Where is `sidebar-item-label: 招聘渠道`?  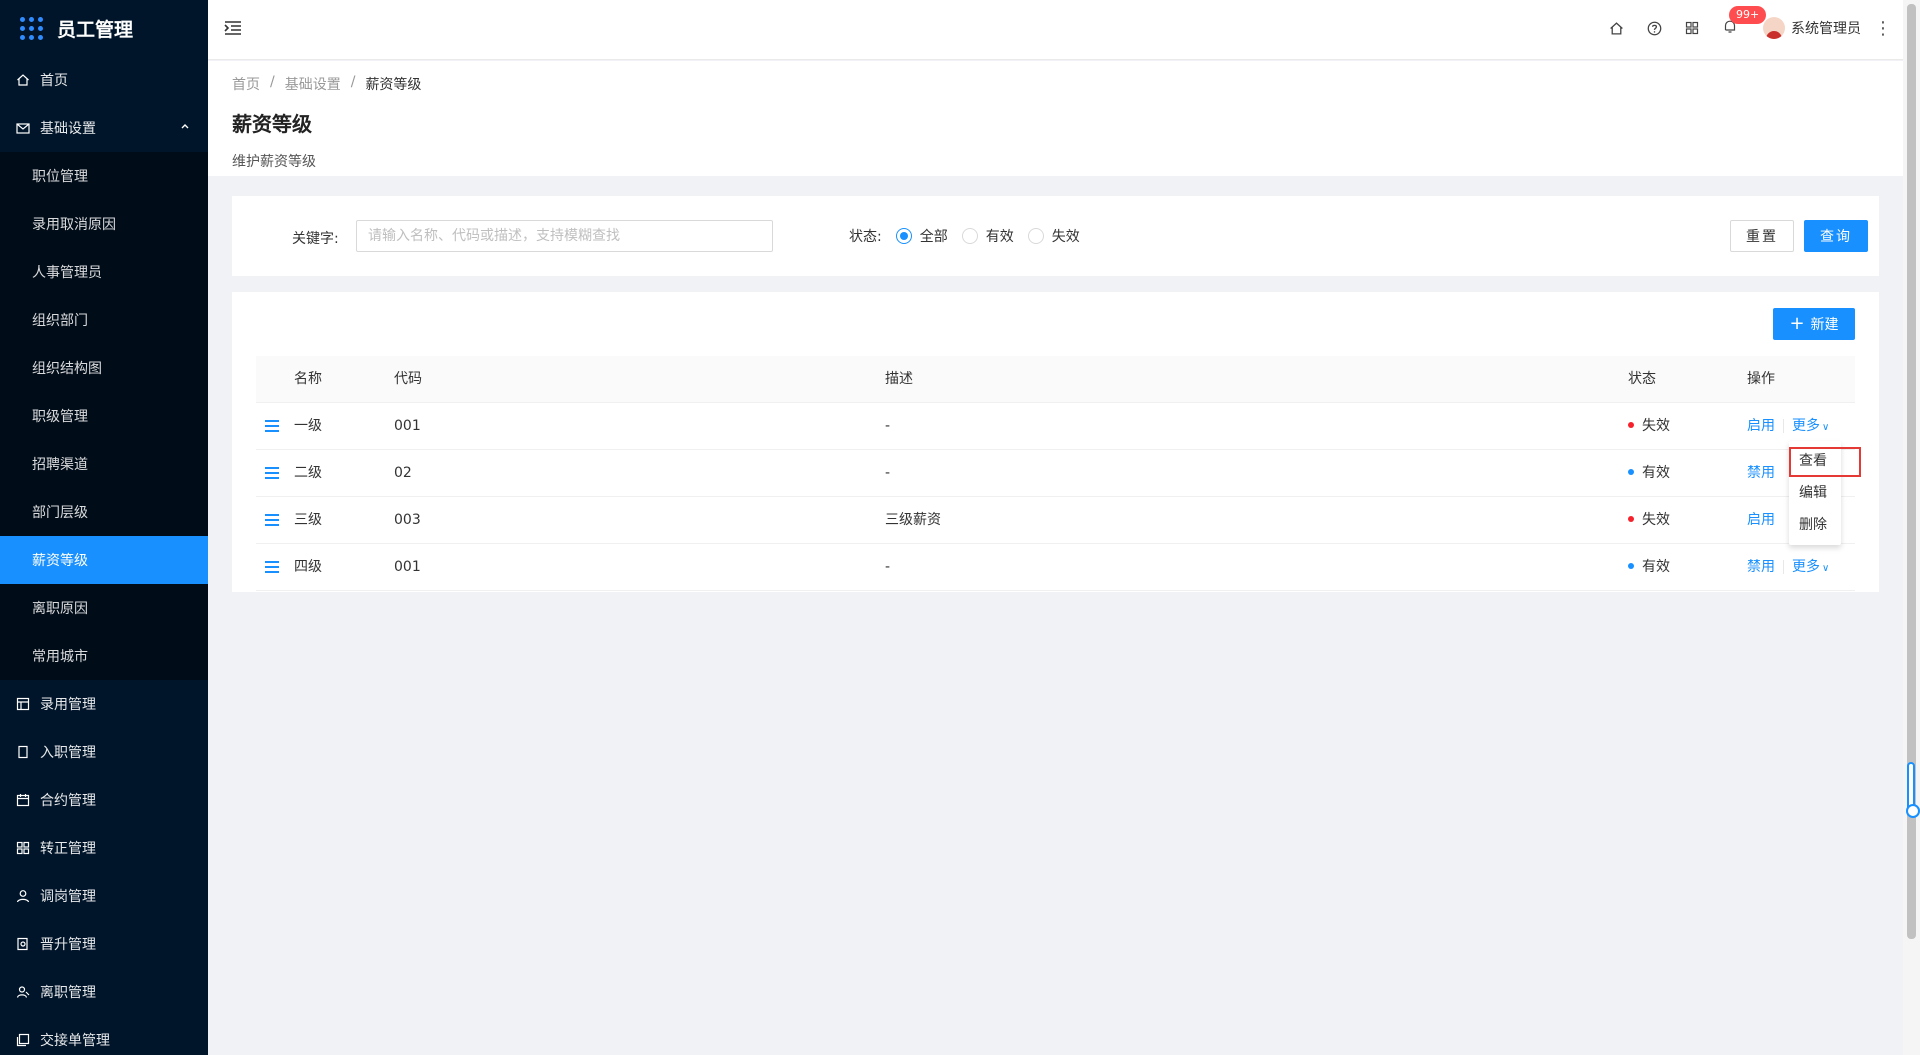
sidebar-item-label: 招聘渠道 is located at coordinates (60, 465).